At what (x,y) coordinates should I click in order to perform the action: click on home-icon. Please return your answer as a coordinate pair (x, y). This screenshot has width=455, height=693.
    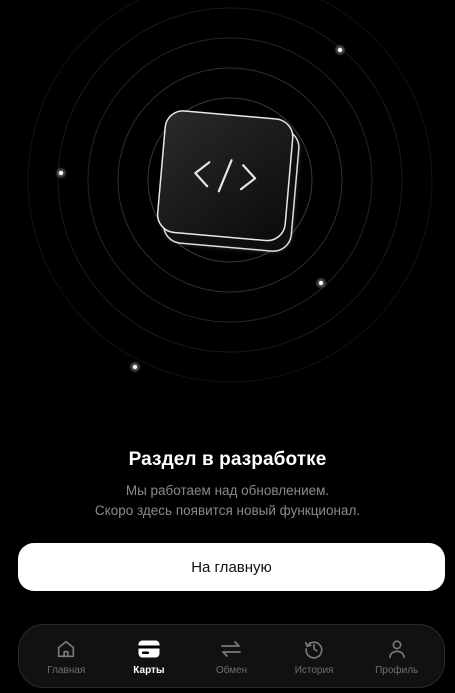
    Looking at the image, I should click on (66, 649).